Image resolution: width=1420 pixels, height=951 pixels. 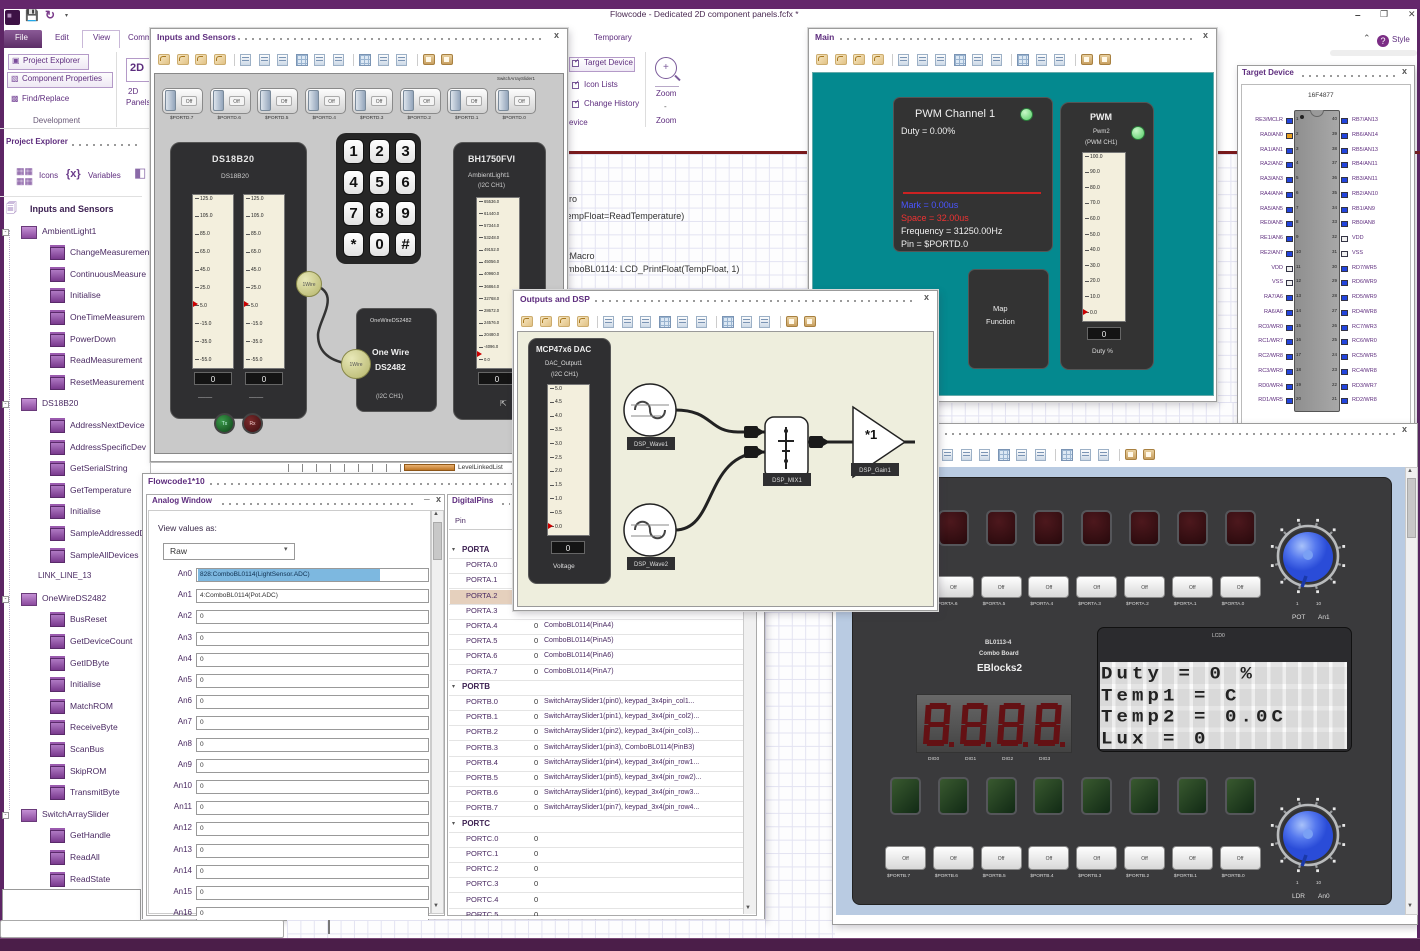 I want to click on svg-text: DSP_Wave2, so click(x=651, y=565).